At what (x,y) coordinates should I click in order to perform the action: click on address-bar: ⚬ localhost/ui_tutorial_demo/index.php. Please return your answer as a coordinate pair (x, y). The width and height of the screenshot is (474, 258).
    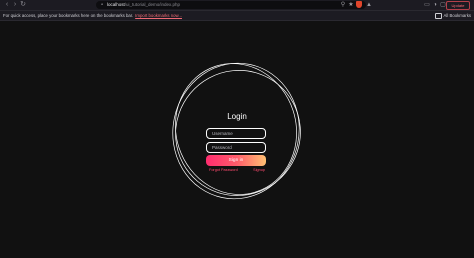
    Looking at the image, I should click on (231, 5).